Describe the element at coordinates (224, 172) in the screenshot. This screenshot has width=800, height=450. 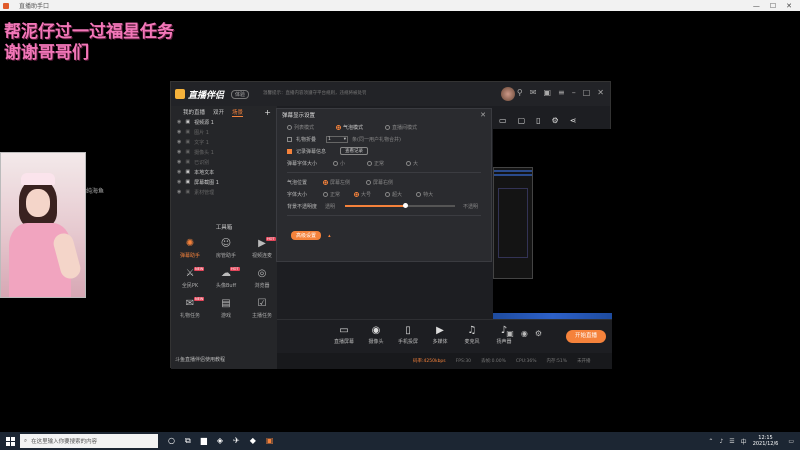
I see `scene-item: ◉ ▣ 本地文本` at that location.